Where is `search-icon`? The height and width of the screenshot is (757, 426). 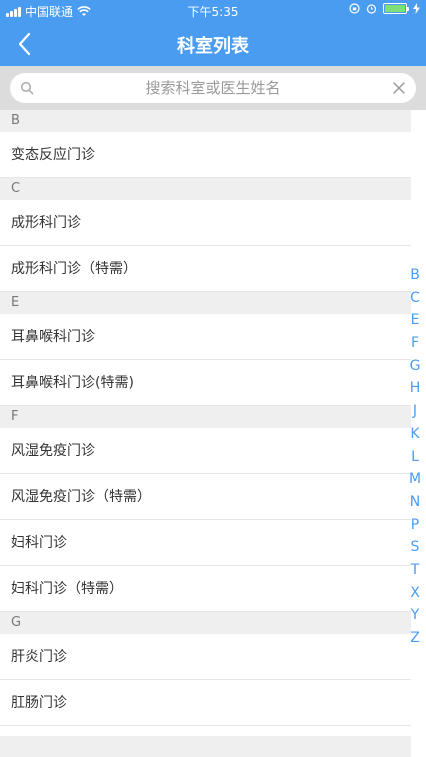
search-icon is located at coordinates (27, 88).